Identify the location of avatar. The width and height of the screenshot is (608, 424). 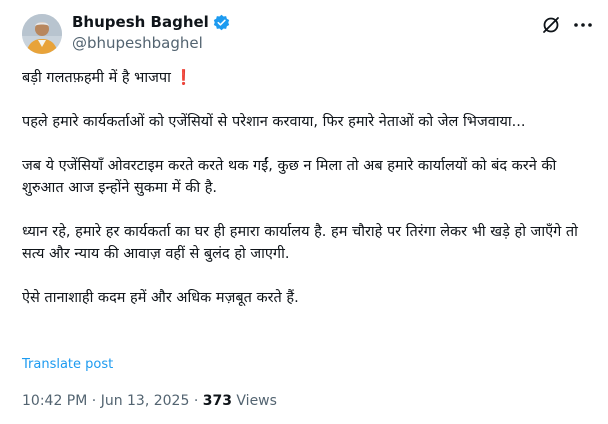
(42, 34).